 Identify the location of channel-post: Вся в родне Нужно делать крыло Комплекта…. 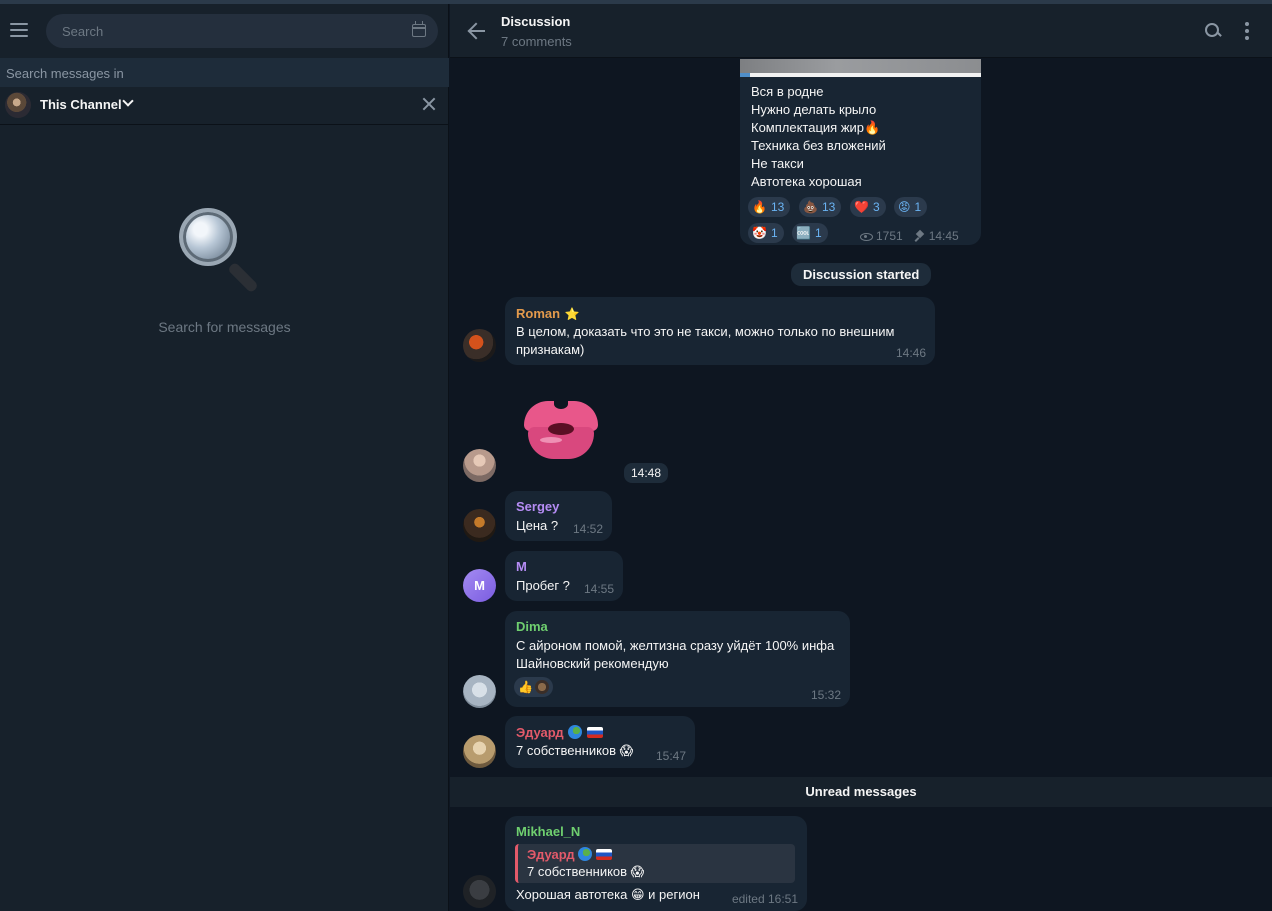
(860, 152).